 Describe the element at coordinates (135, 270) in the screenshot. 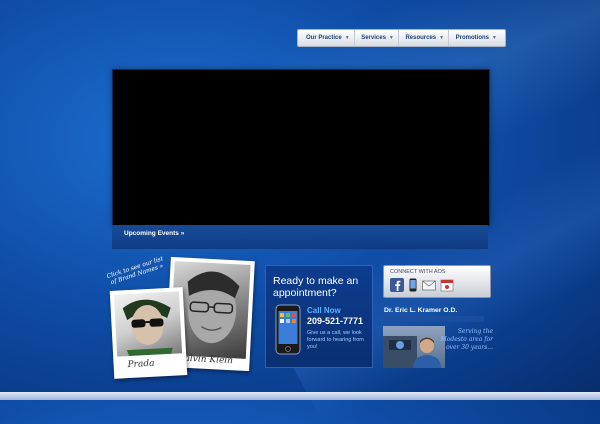

I see `brand-names-link: Click to see our list of Brand Names »` at that location.